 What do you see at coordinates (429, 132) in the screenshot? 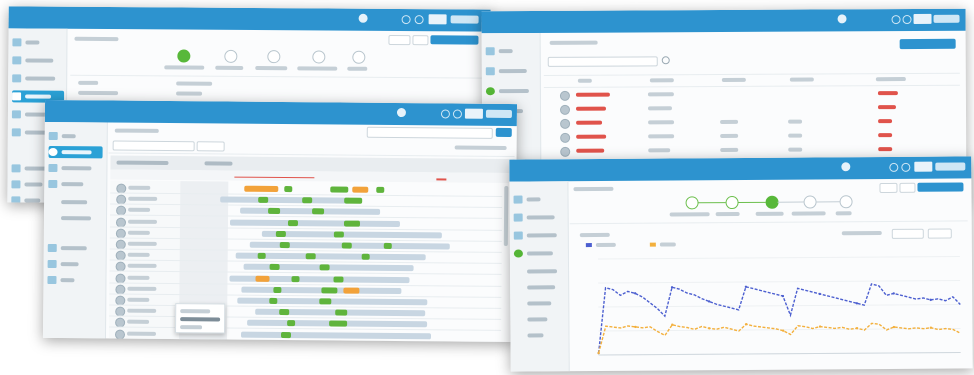
I see `date-range-control` at bounding box center [429, 132].